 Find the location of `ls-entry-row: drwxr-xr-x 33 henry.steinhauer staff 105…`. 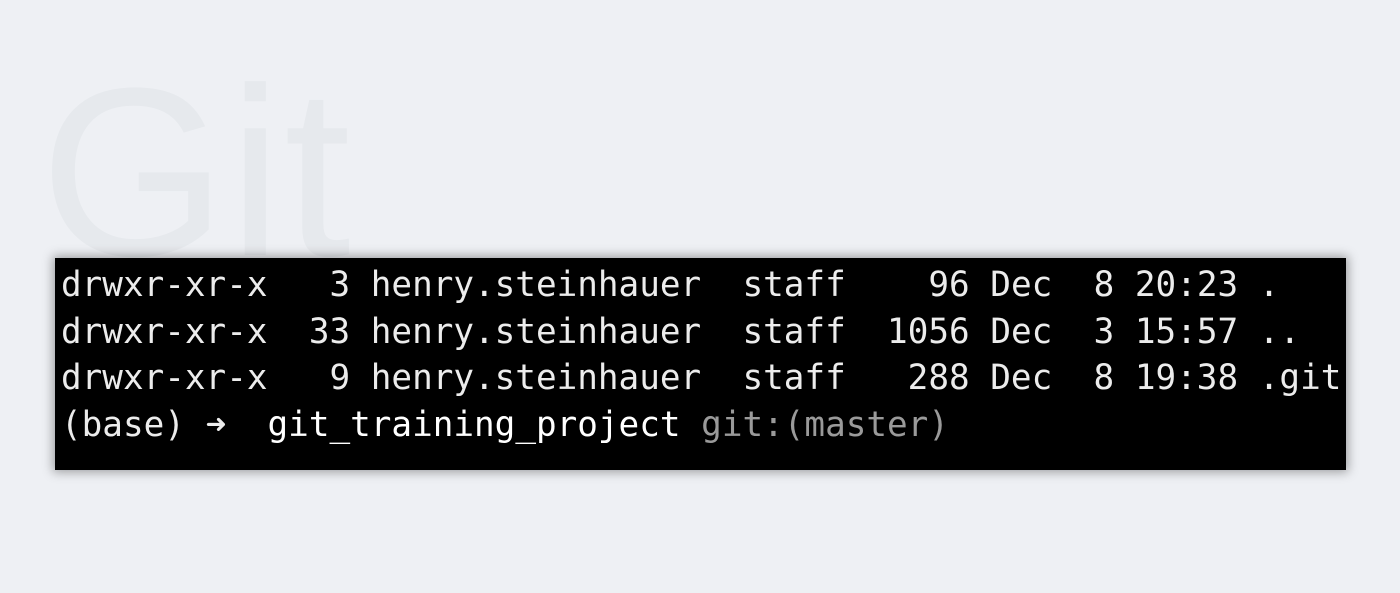

ls-entry-row: drwxr-xr-x 33 henry.steinhauer staff 105… is located at coordinates (703, 332).